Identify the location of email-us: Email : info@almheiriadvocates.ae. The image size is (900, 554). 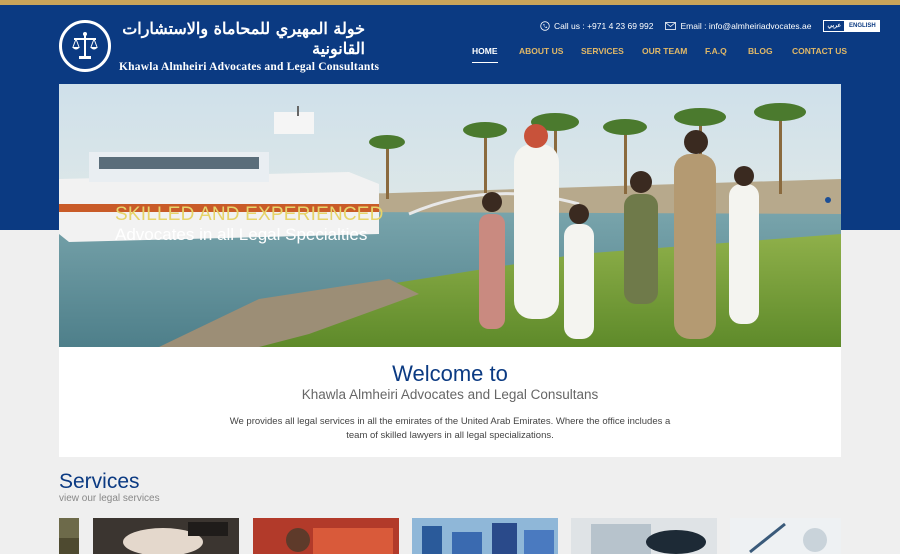
(738, 26).